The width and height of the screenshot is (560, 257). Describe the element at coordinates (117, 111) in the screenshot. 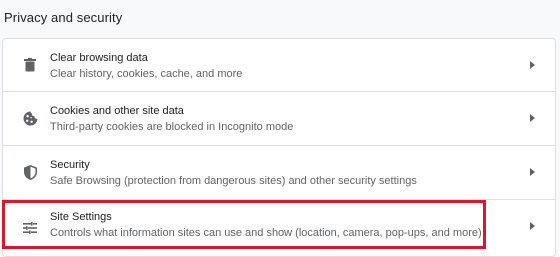

I see `row-title: Cookies and other site data` at that location.